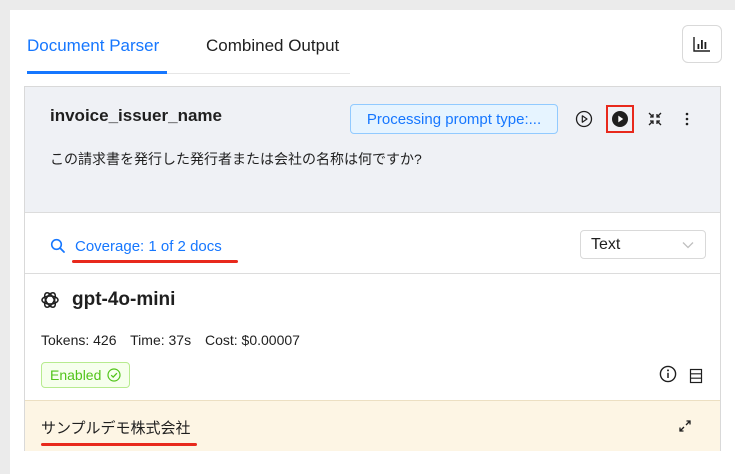 The height and width of the screenshot is (474, 735). What do you see at coordinates (79, 340) in the screenshot?
I see `token-count: Tokens: 426` at bounding box center [79, 340].